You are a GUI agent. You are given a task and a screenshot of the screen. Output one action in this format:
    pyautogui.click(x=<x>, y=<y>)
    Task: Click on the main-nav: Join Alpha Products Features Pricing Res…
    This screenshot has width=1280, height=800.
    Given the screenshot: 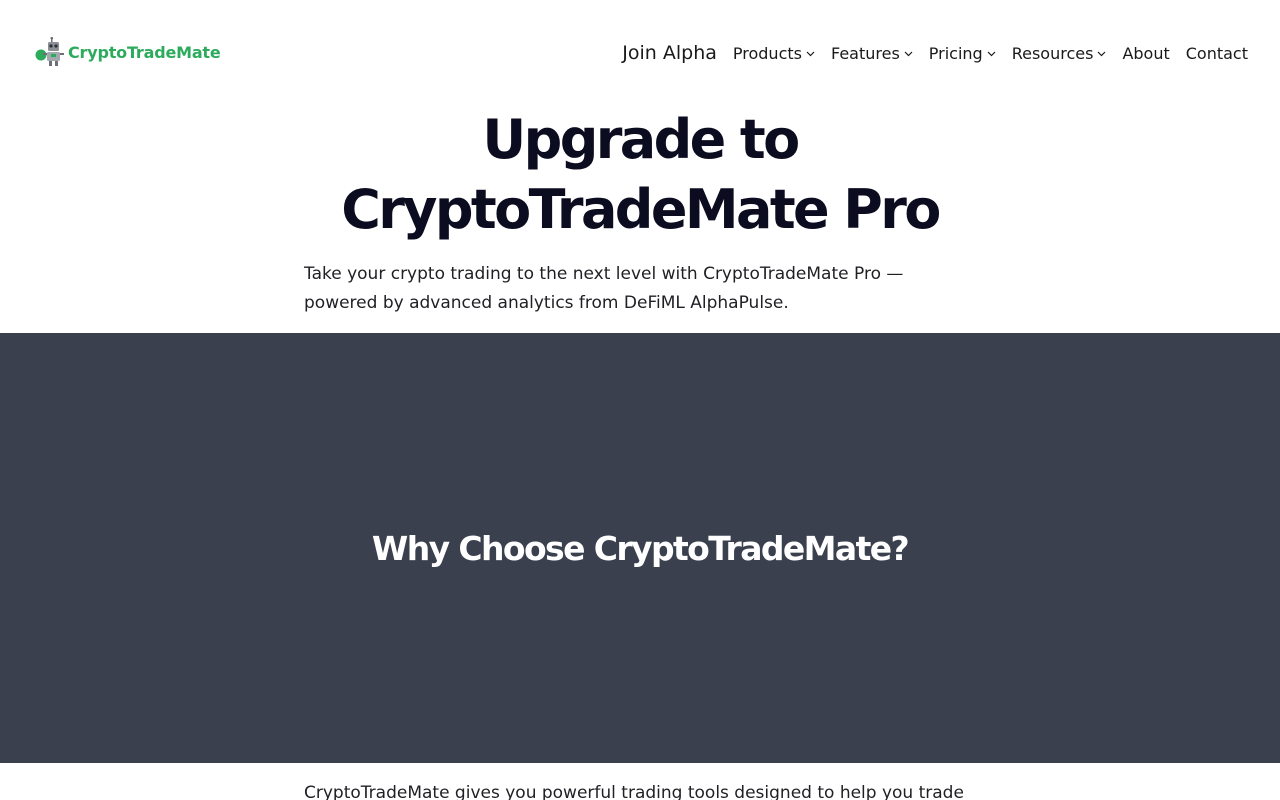 What is the action you would take?
    pyautogui.click(x=935, y=53)
    